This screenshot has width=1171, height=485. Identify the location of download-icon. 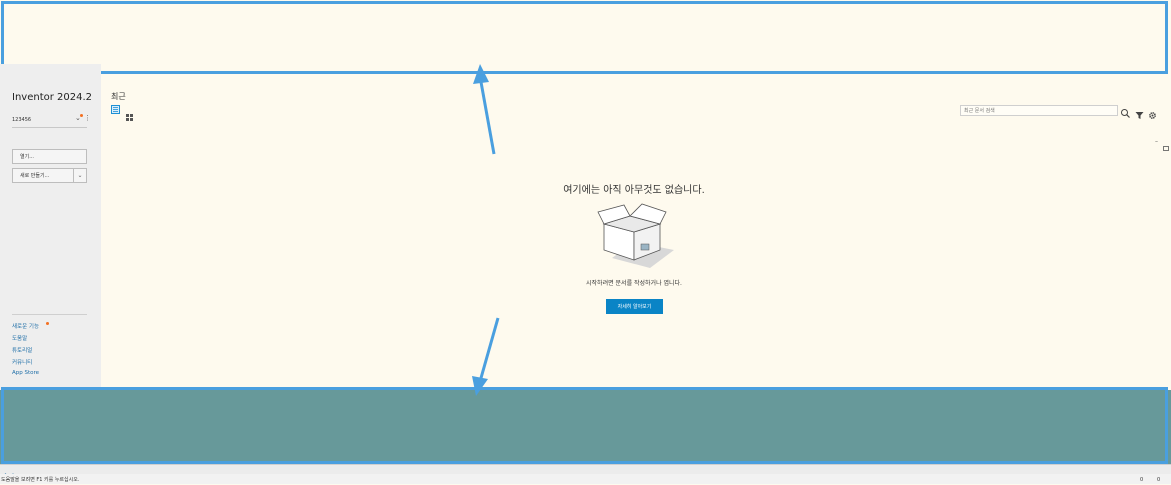
(13, 472).